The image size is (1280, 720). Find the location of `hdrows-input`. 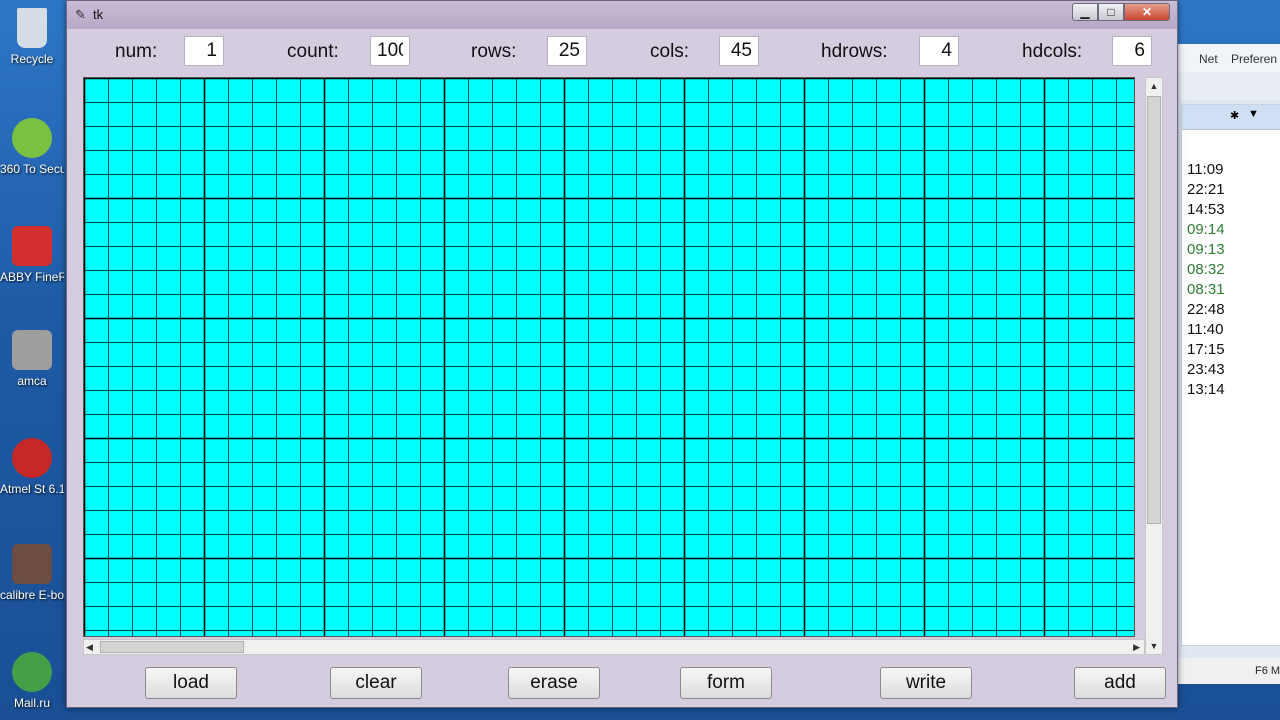

hdrows-input is located at coordinates (939, 51).